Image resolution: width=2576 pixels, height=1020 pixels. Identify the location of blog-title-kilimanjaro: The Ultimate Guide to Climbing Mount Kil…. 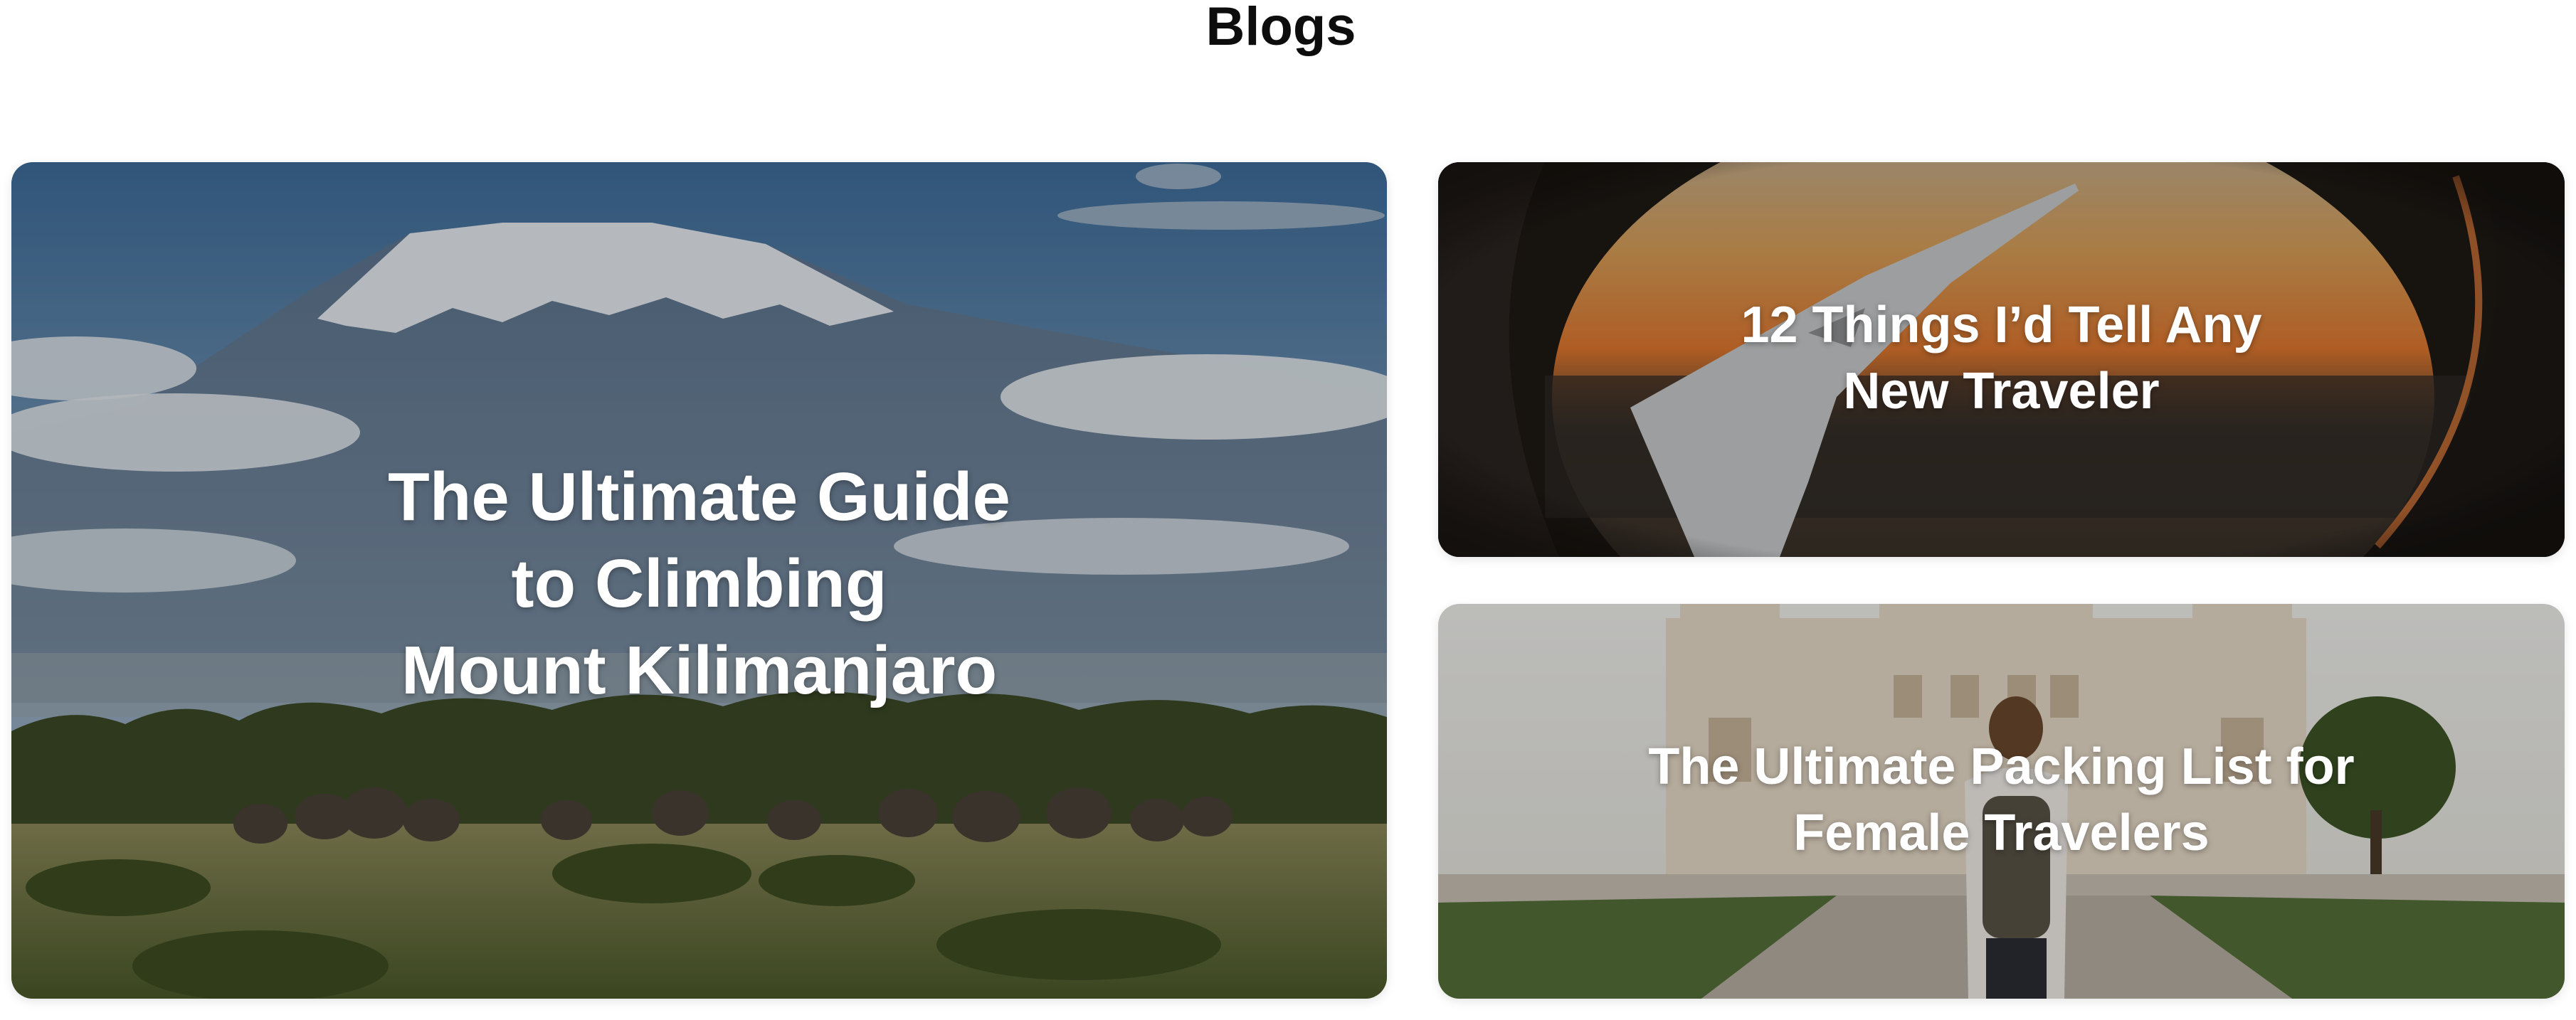
(699, 584).